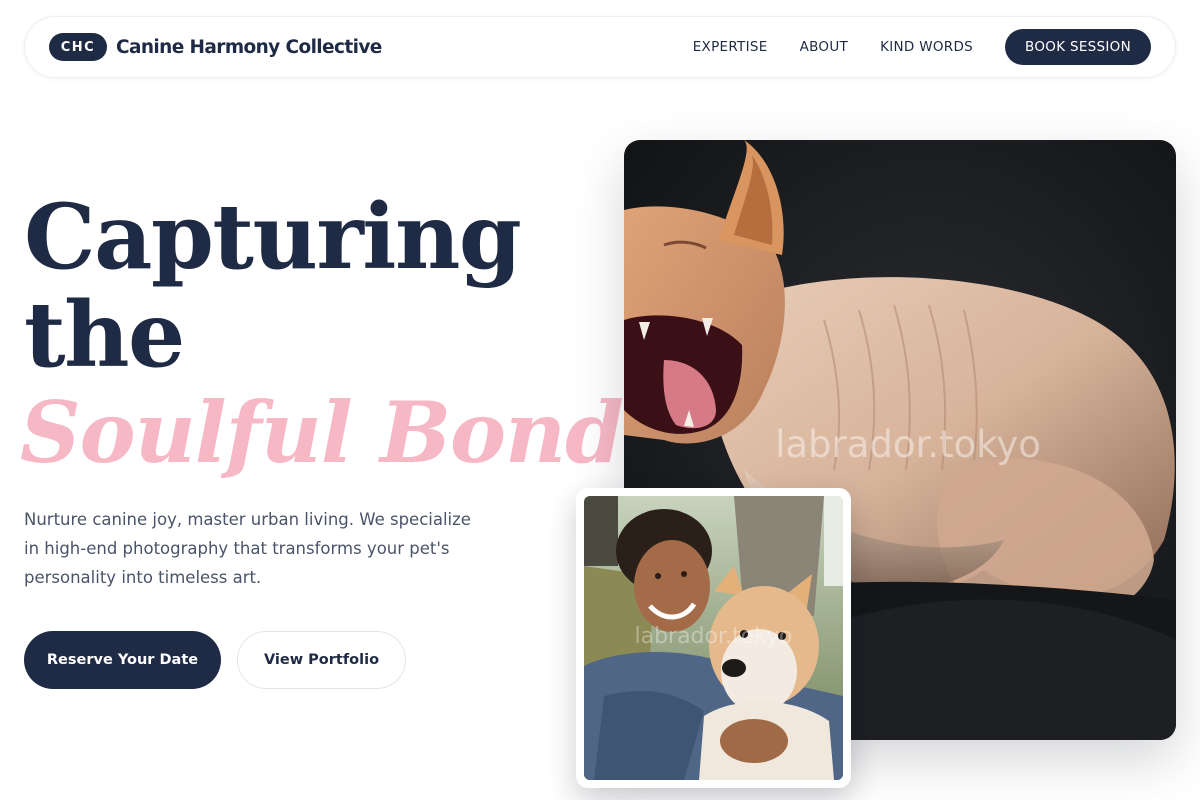 This screenshot has height=800, width=1200. Describe the element at coordinates (1078, 47) in the screenshot. I see `book-session-button: BOOK SESSION` at that location.